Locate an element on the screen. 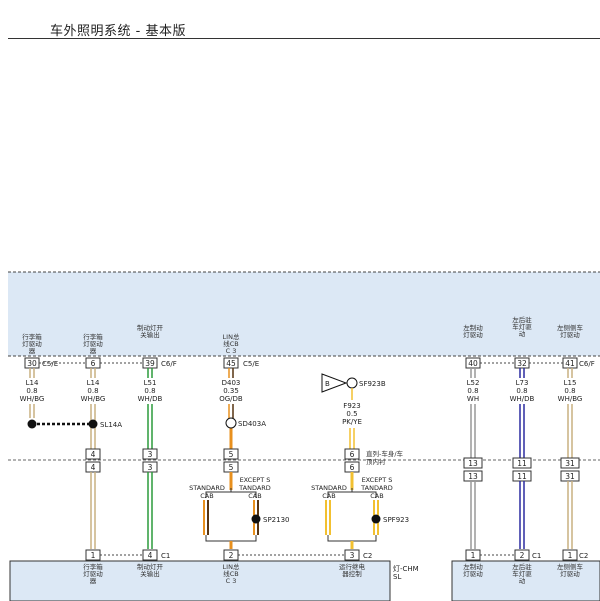 The height and width of the screenshot is (601, 600). bottom-module-name: 灯-CHM SL is located at coordinates (406, 572).